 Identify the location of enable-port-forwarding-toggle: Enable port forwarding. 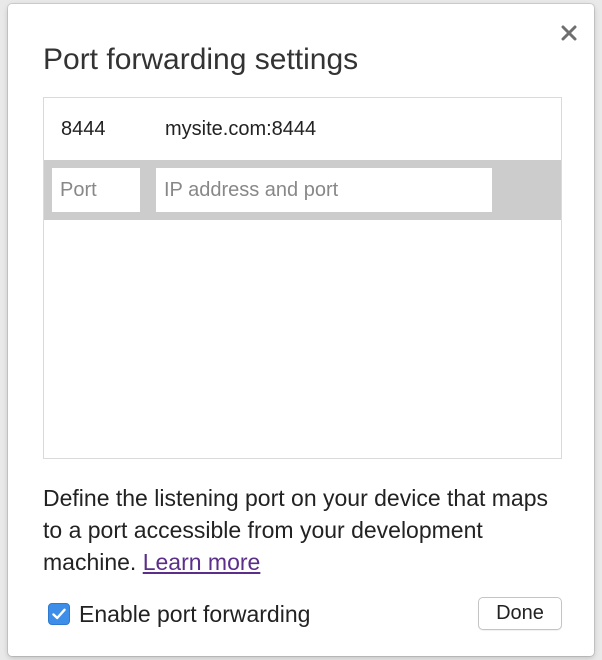
(179, 614).